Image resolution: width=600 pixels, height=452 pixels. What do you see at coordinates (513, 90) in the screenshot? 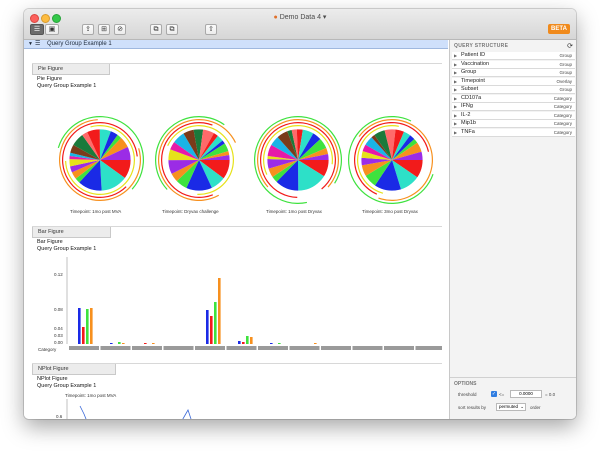
I see `query-structure-item: ▶ Subset Group` at bounding box center [513, 90].